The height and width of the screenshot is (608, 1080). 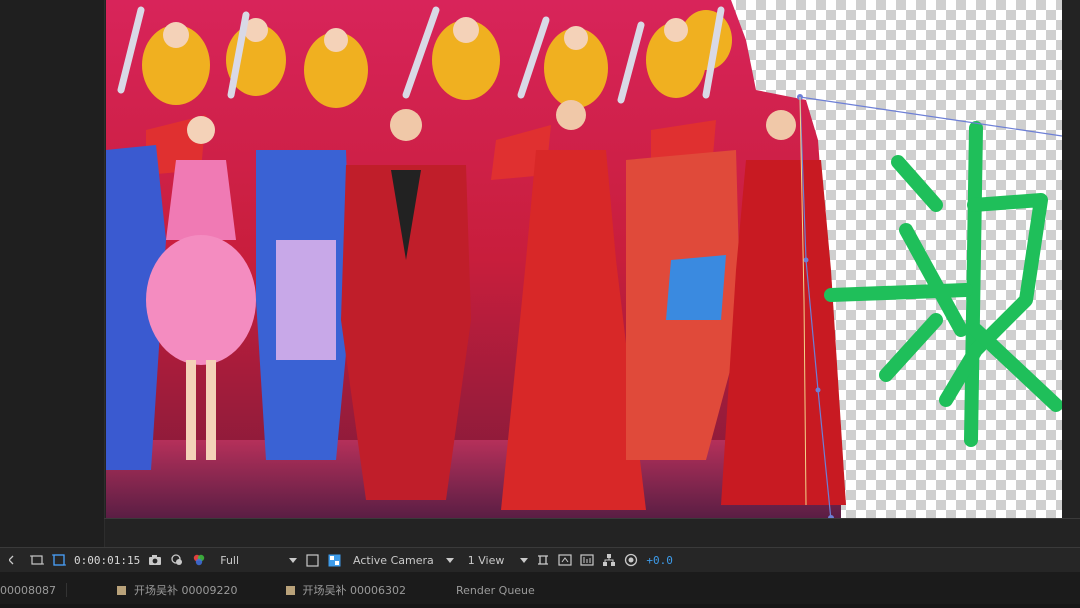 What do you see at coordinates (66, 590) in the screenshot?
I see `tab-divider` at bounding box center [66, 590].